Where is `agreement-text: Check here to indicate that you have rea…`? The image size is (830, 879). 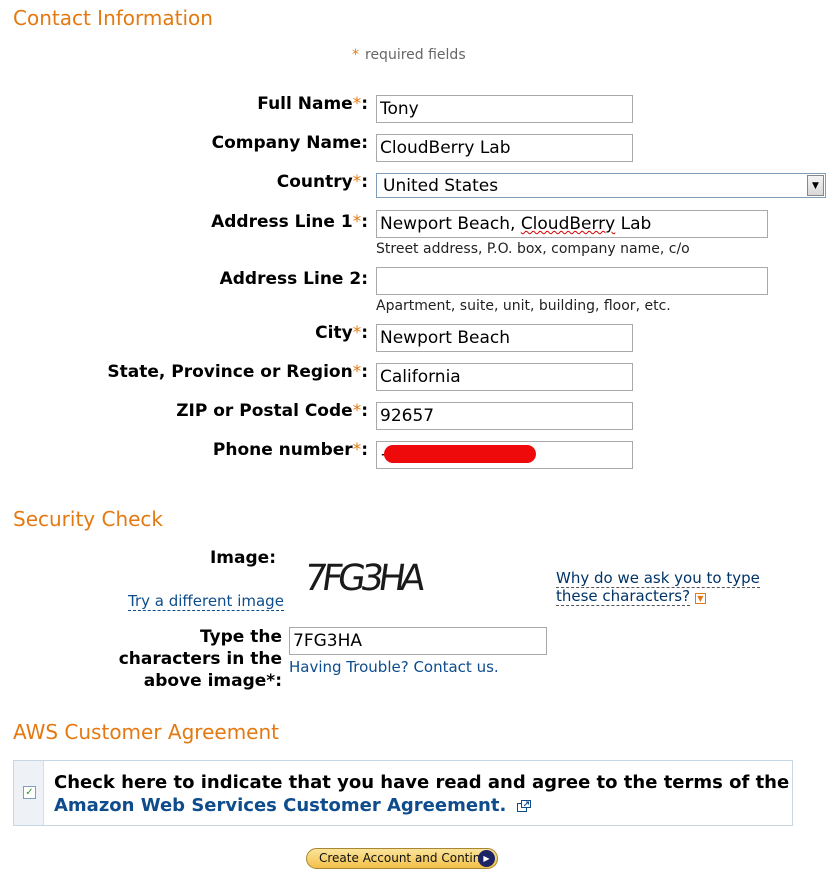 agreement-text: Check here to indicate that you have rea… is located at coordinates (422, 795).